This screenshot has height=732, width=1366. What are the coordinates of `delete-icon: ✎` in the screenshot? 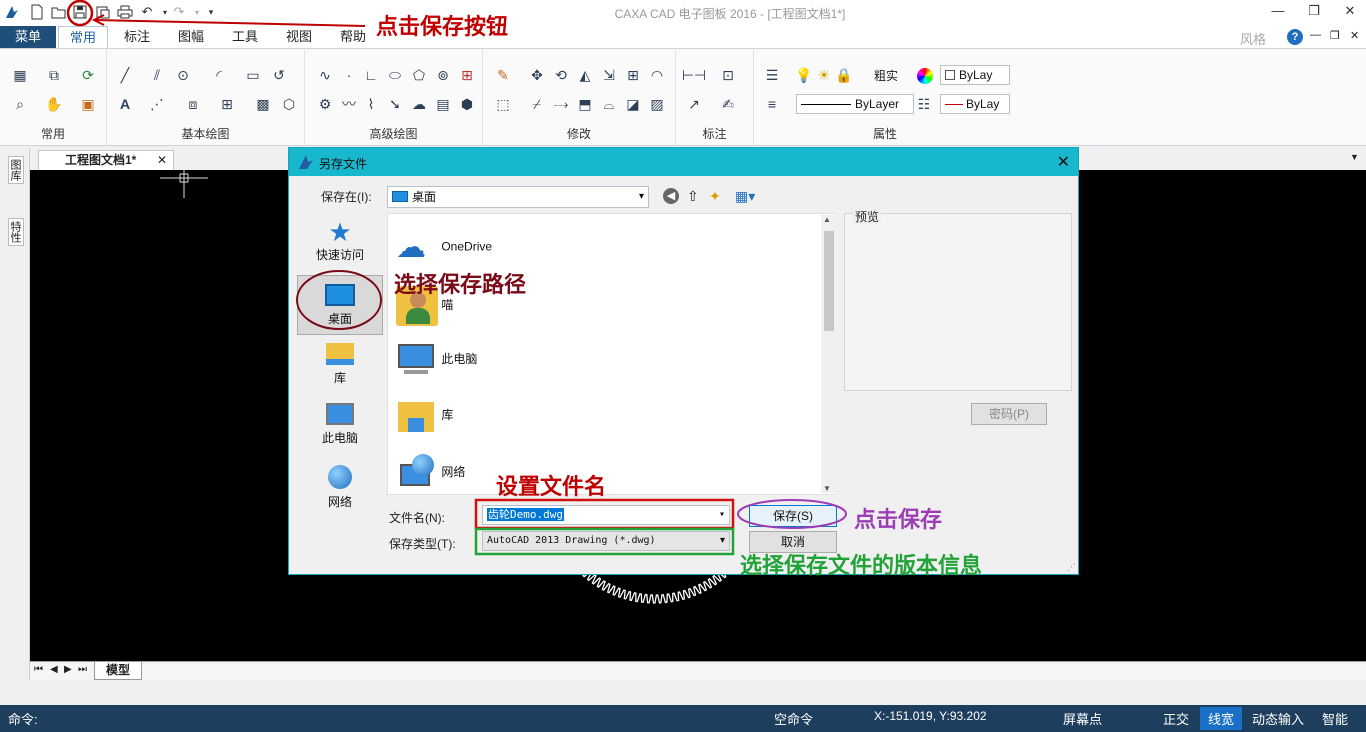 It's located at (503, 75).